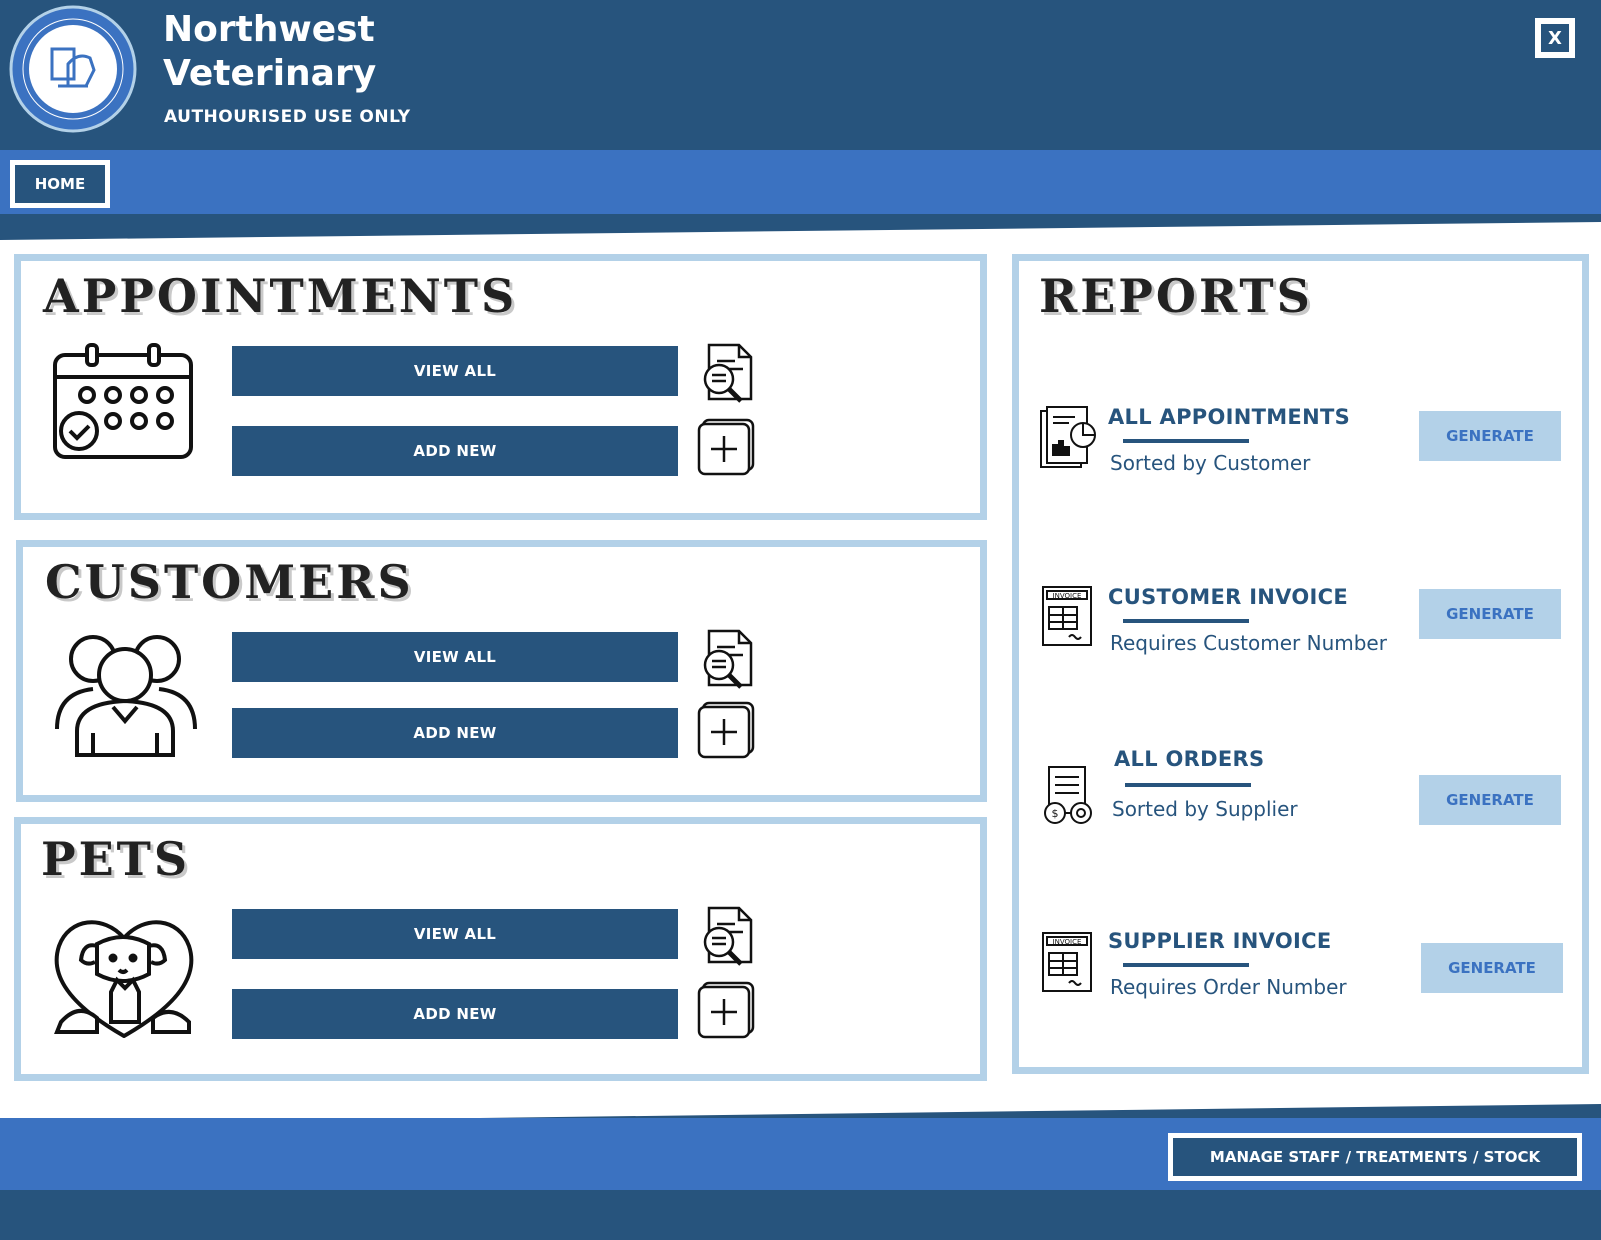 The image size is (1601, 1240). I want to click on appointments-panel: APPOINTMENTS VIEW ALL ADD NEW, so click(500, 387).